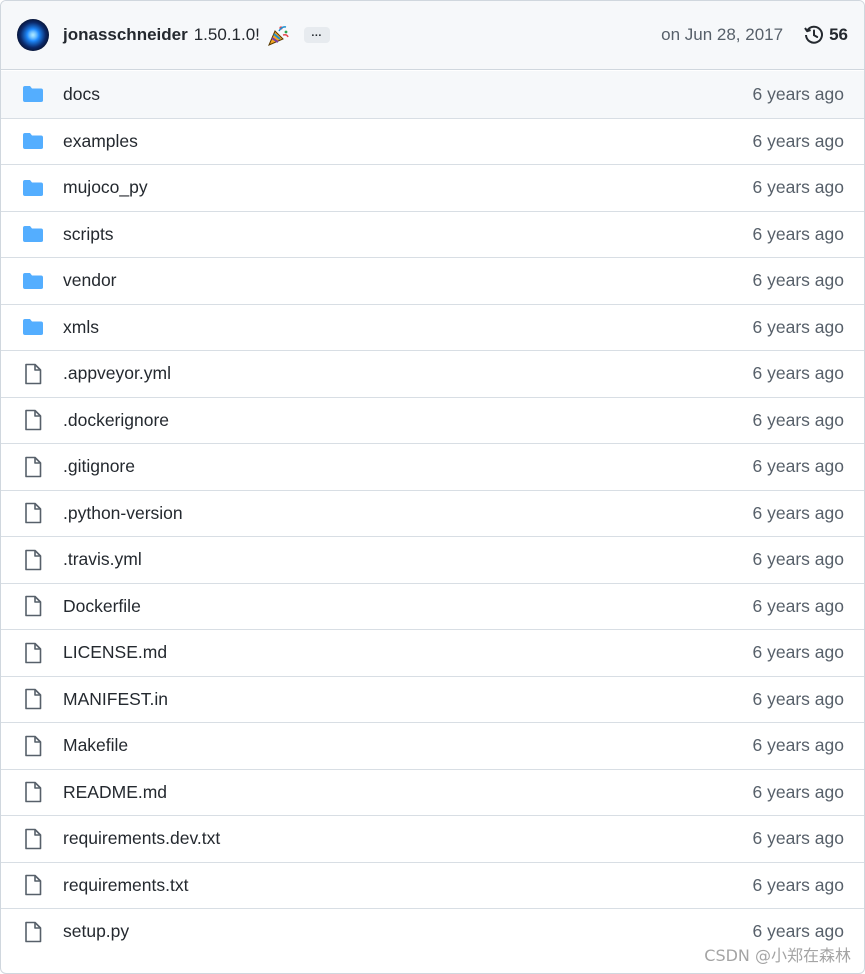 This screenshot has height=974, width=865. What do you see at coordinates (432, 280) in the screenshot?
I see `folder-row: vendor 6 years ago` at bounding box center [432, 280].